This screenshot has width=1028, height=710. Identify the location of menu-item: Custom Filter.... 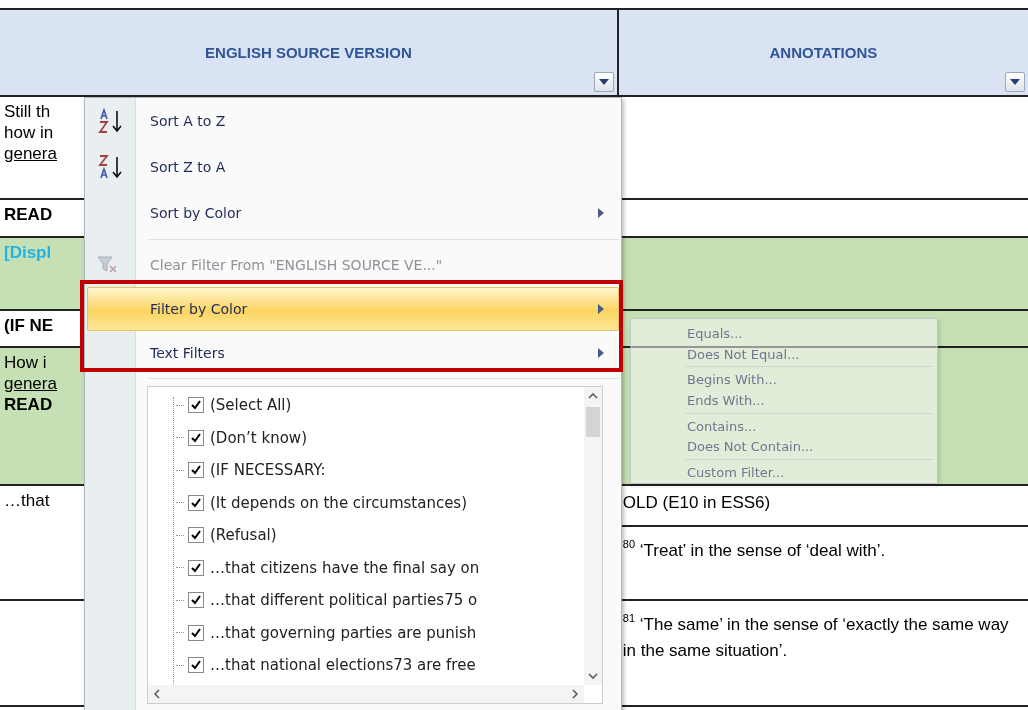
(736, 473).